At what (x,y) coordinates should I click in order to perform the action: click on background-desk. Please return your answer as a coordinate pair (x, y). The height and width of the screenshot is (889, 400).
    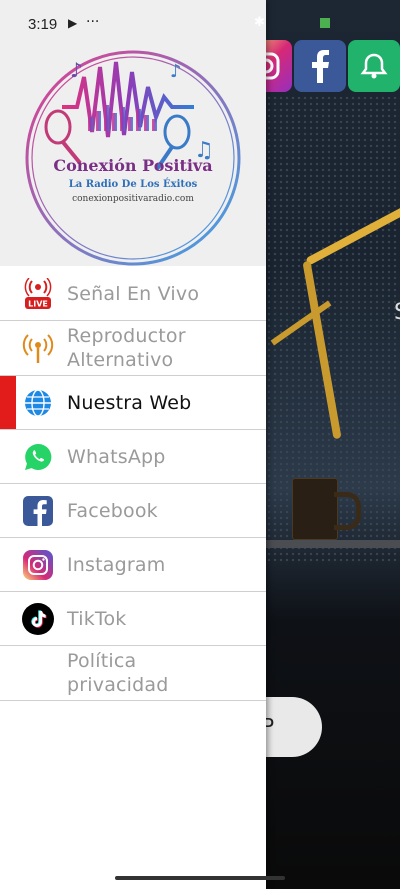
    Looking at the image, I should click on (333, 544).